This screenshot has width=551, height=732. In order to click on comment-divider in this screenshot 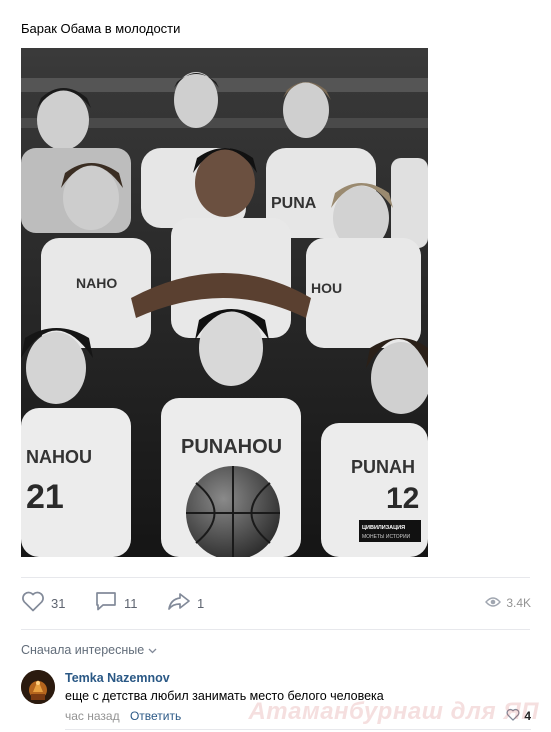, I will do `click(298, 729)`.